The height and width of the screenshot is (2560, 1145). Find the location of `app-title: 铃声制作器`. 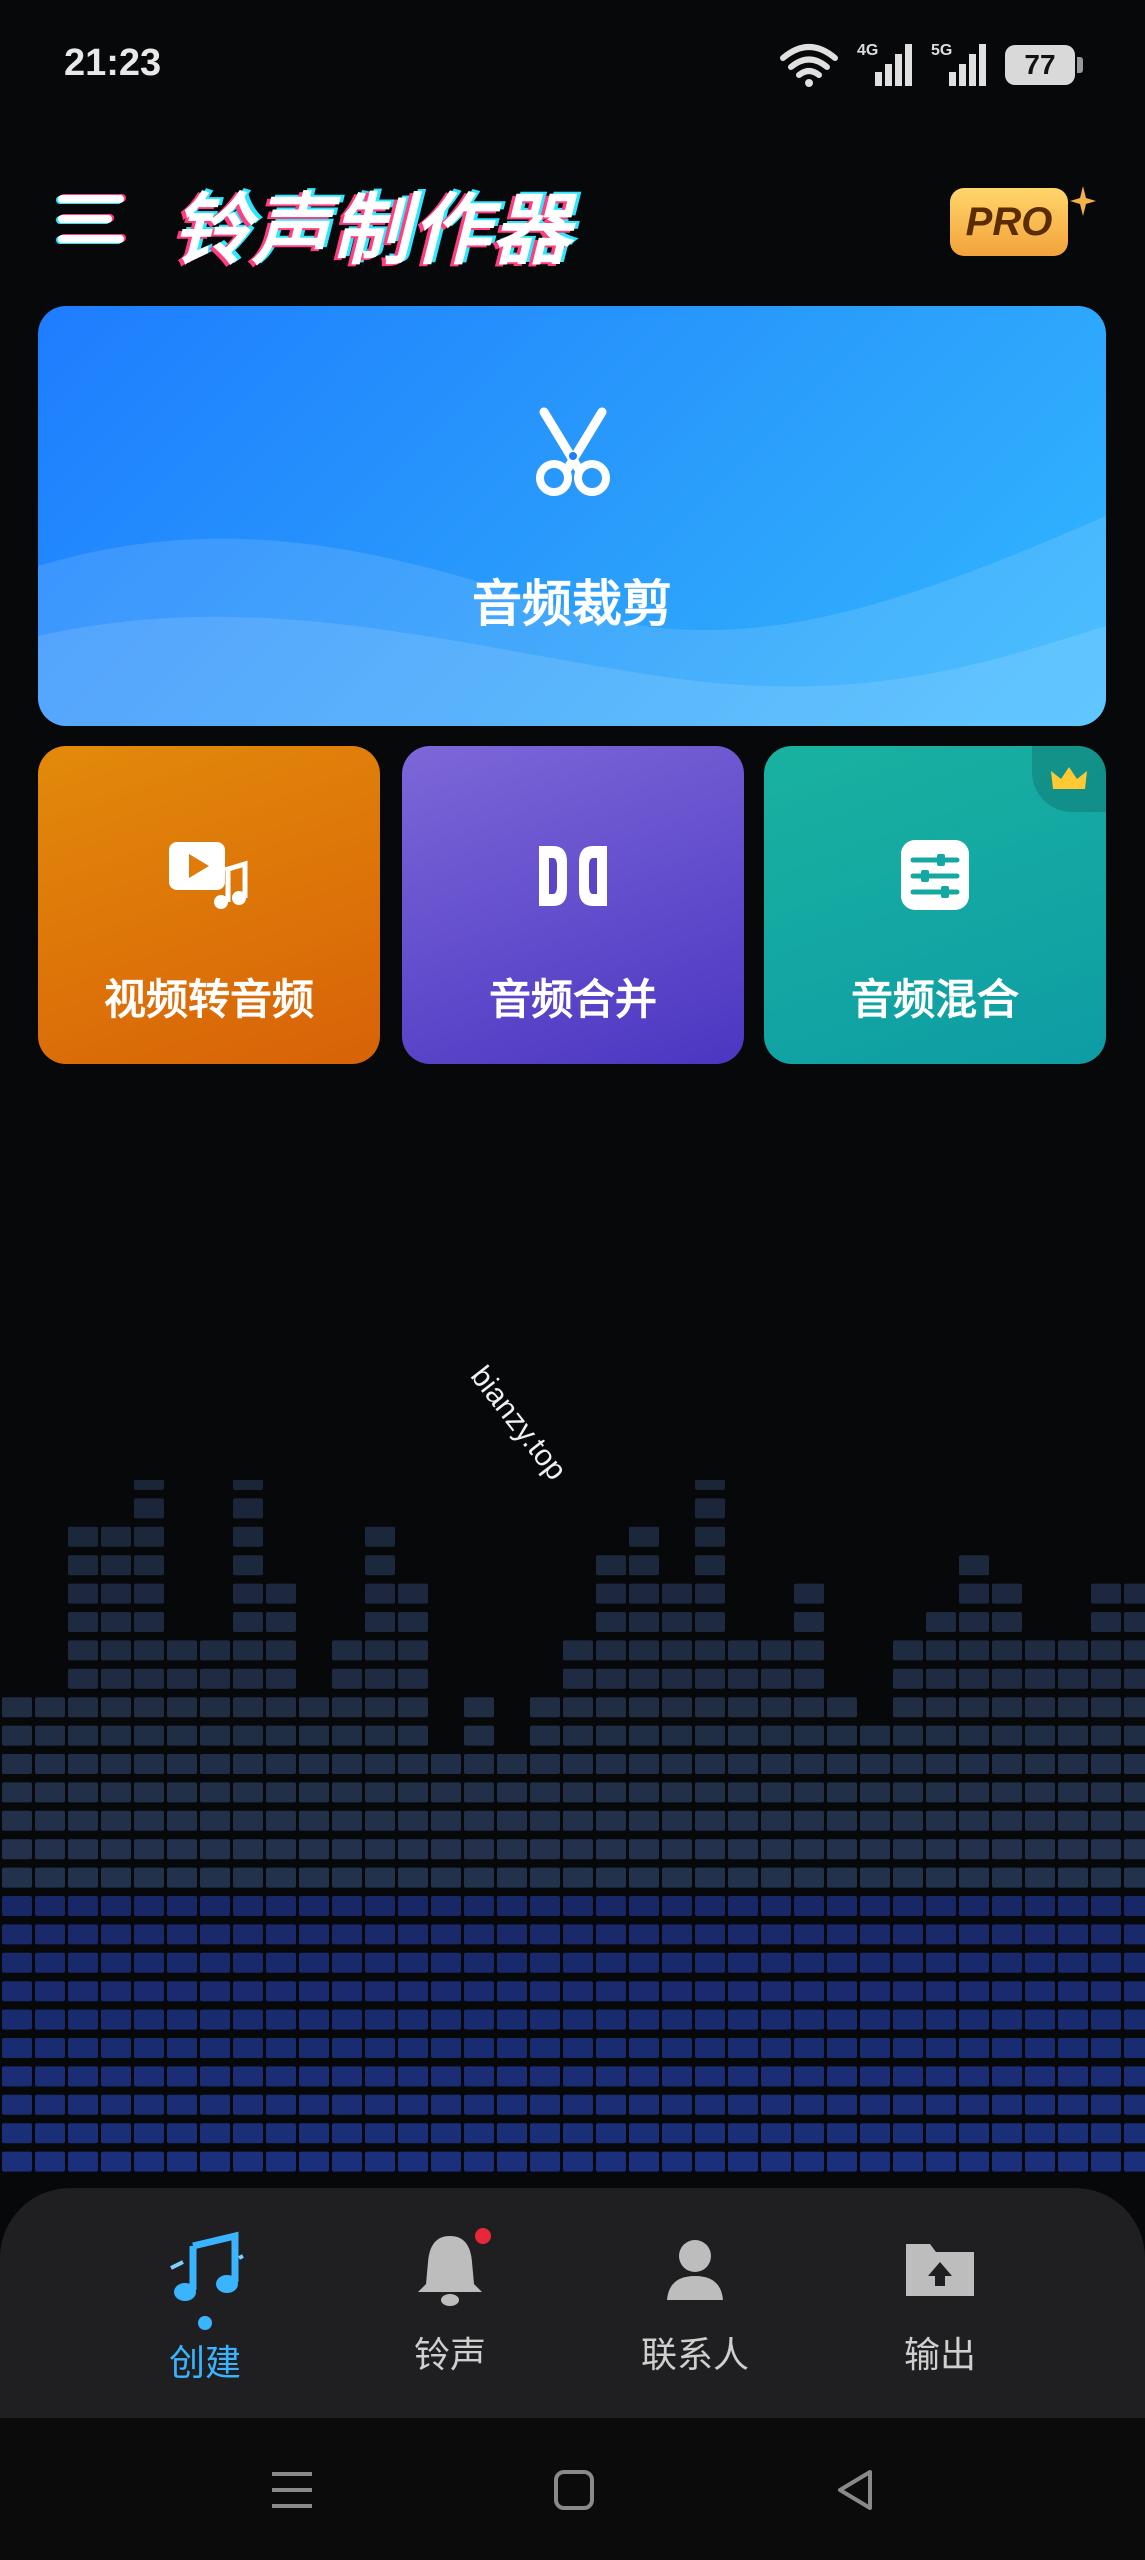

app-title: 铃声制作器 is located at coordinates (372, 231).